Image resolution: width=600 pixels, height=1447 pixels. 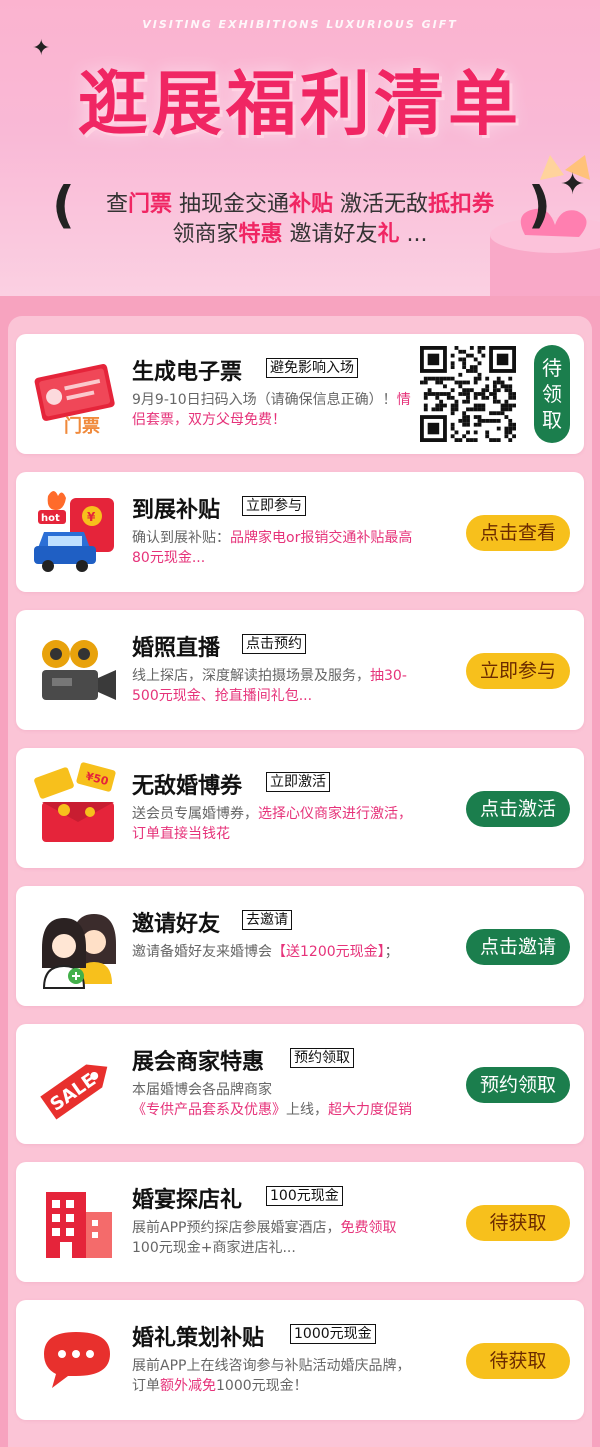 What do you see at coordinates (274, 644) in the screenshot?
I see `card-tag: 点击预约` at bounding box center [274, 644].